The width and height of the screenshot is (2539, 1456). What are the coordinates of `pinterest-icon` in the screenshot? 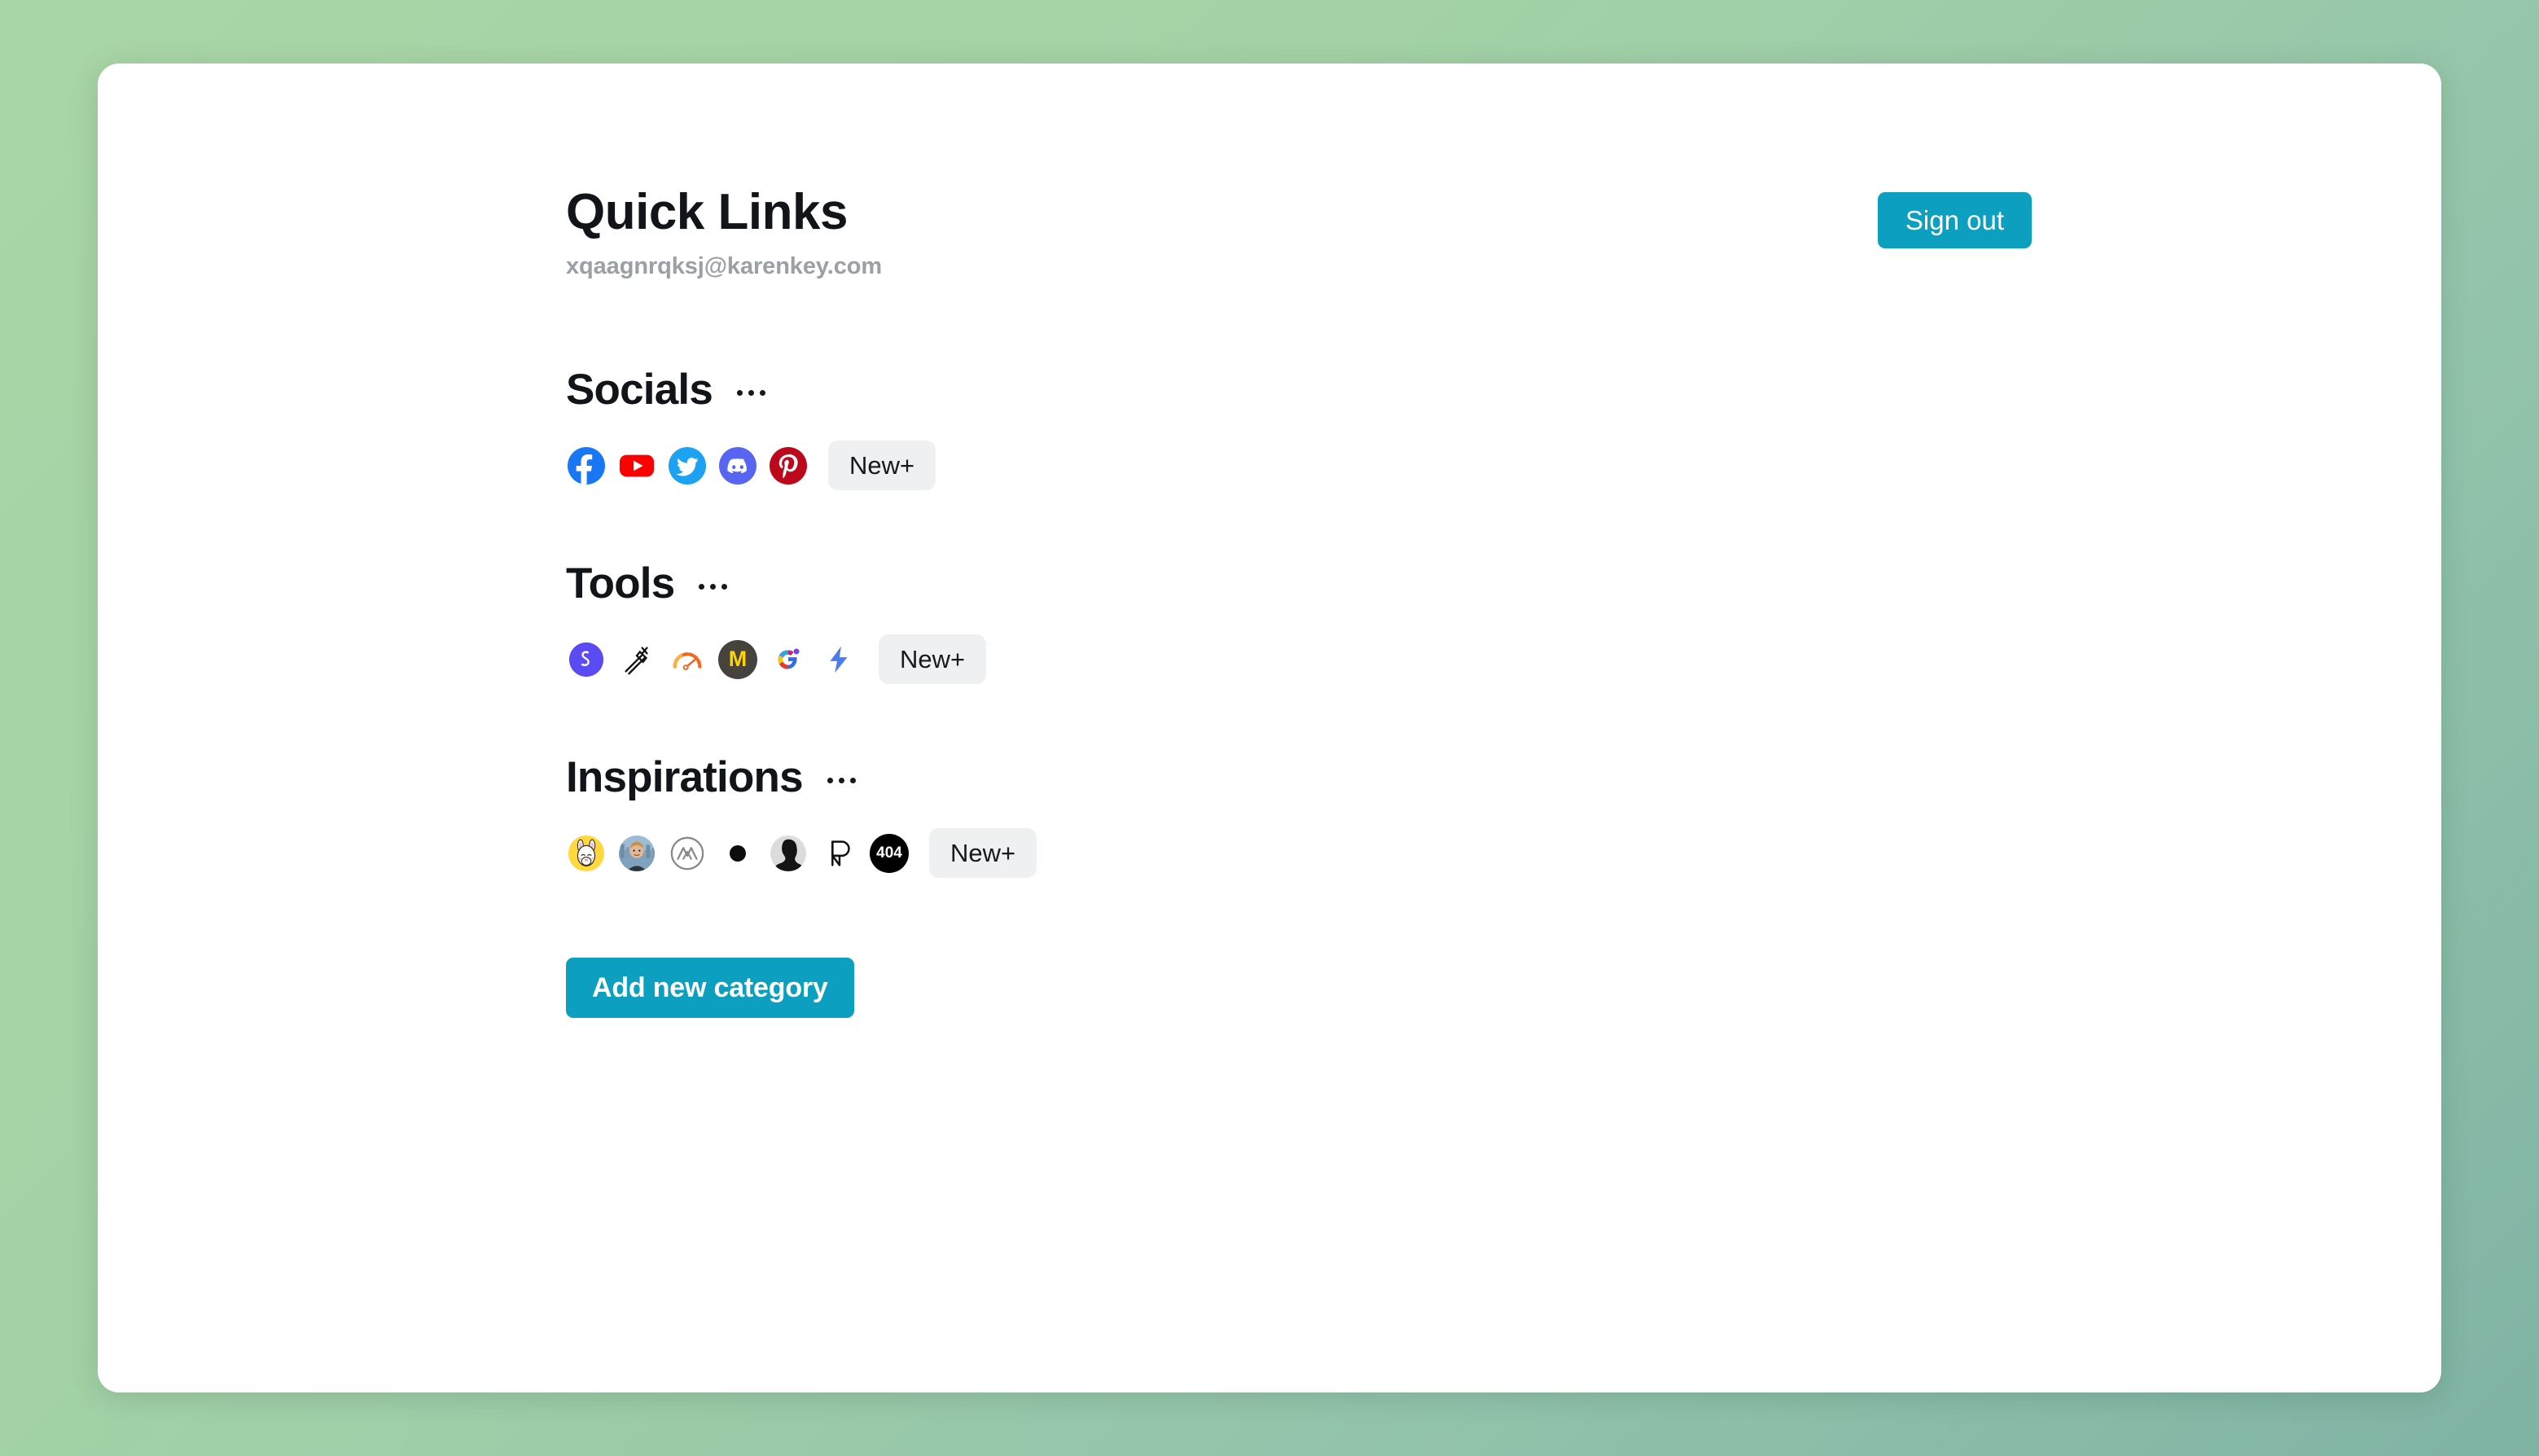 It's located at (788, 466).